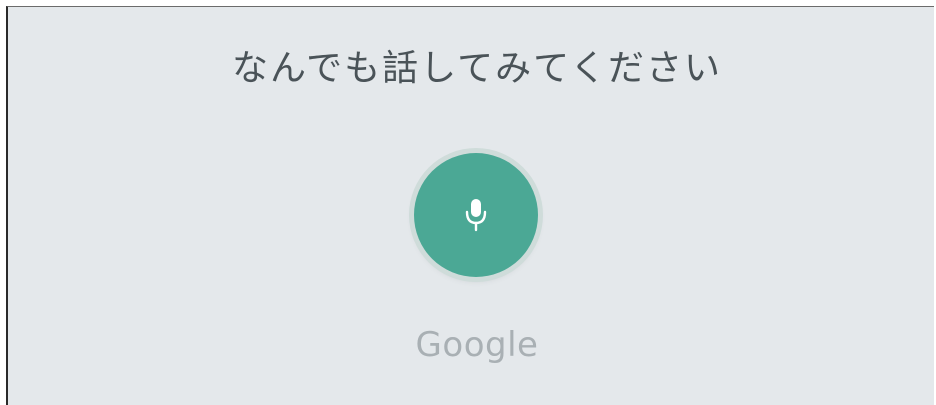 This screenshot has width=936, height=405. Describe the element at coordinates (477, 68) in the screenshot. I see `voice-prompt-text: なんでも話してみてください` at that location.